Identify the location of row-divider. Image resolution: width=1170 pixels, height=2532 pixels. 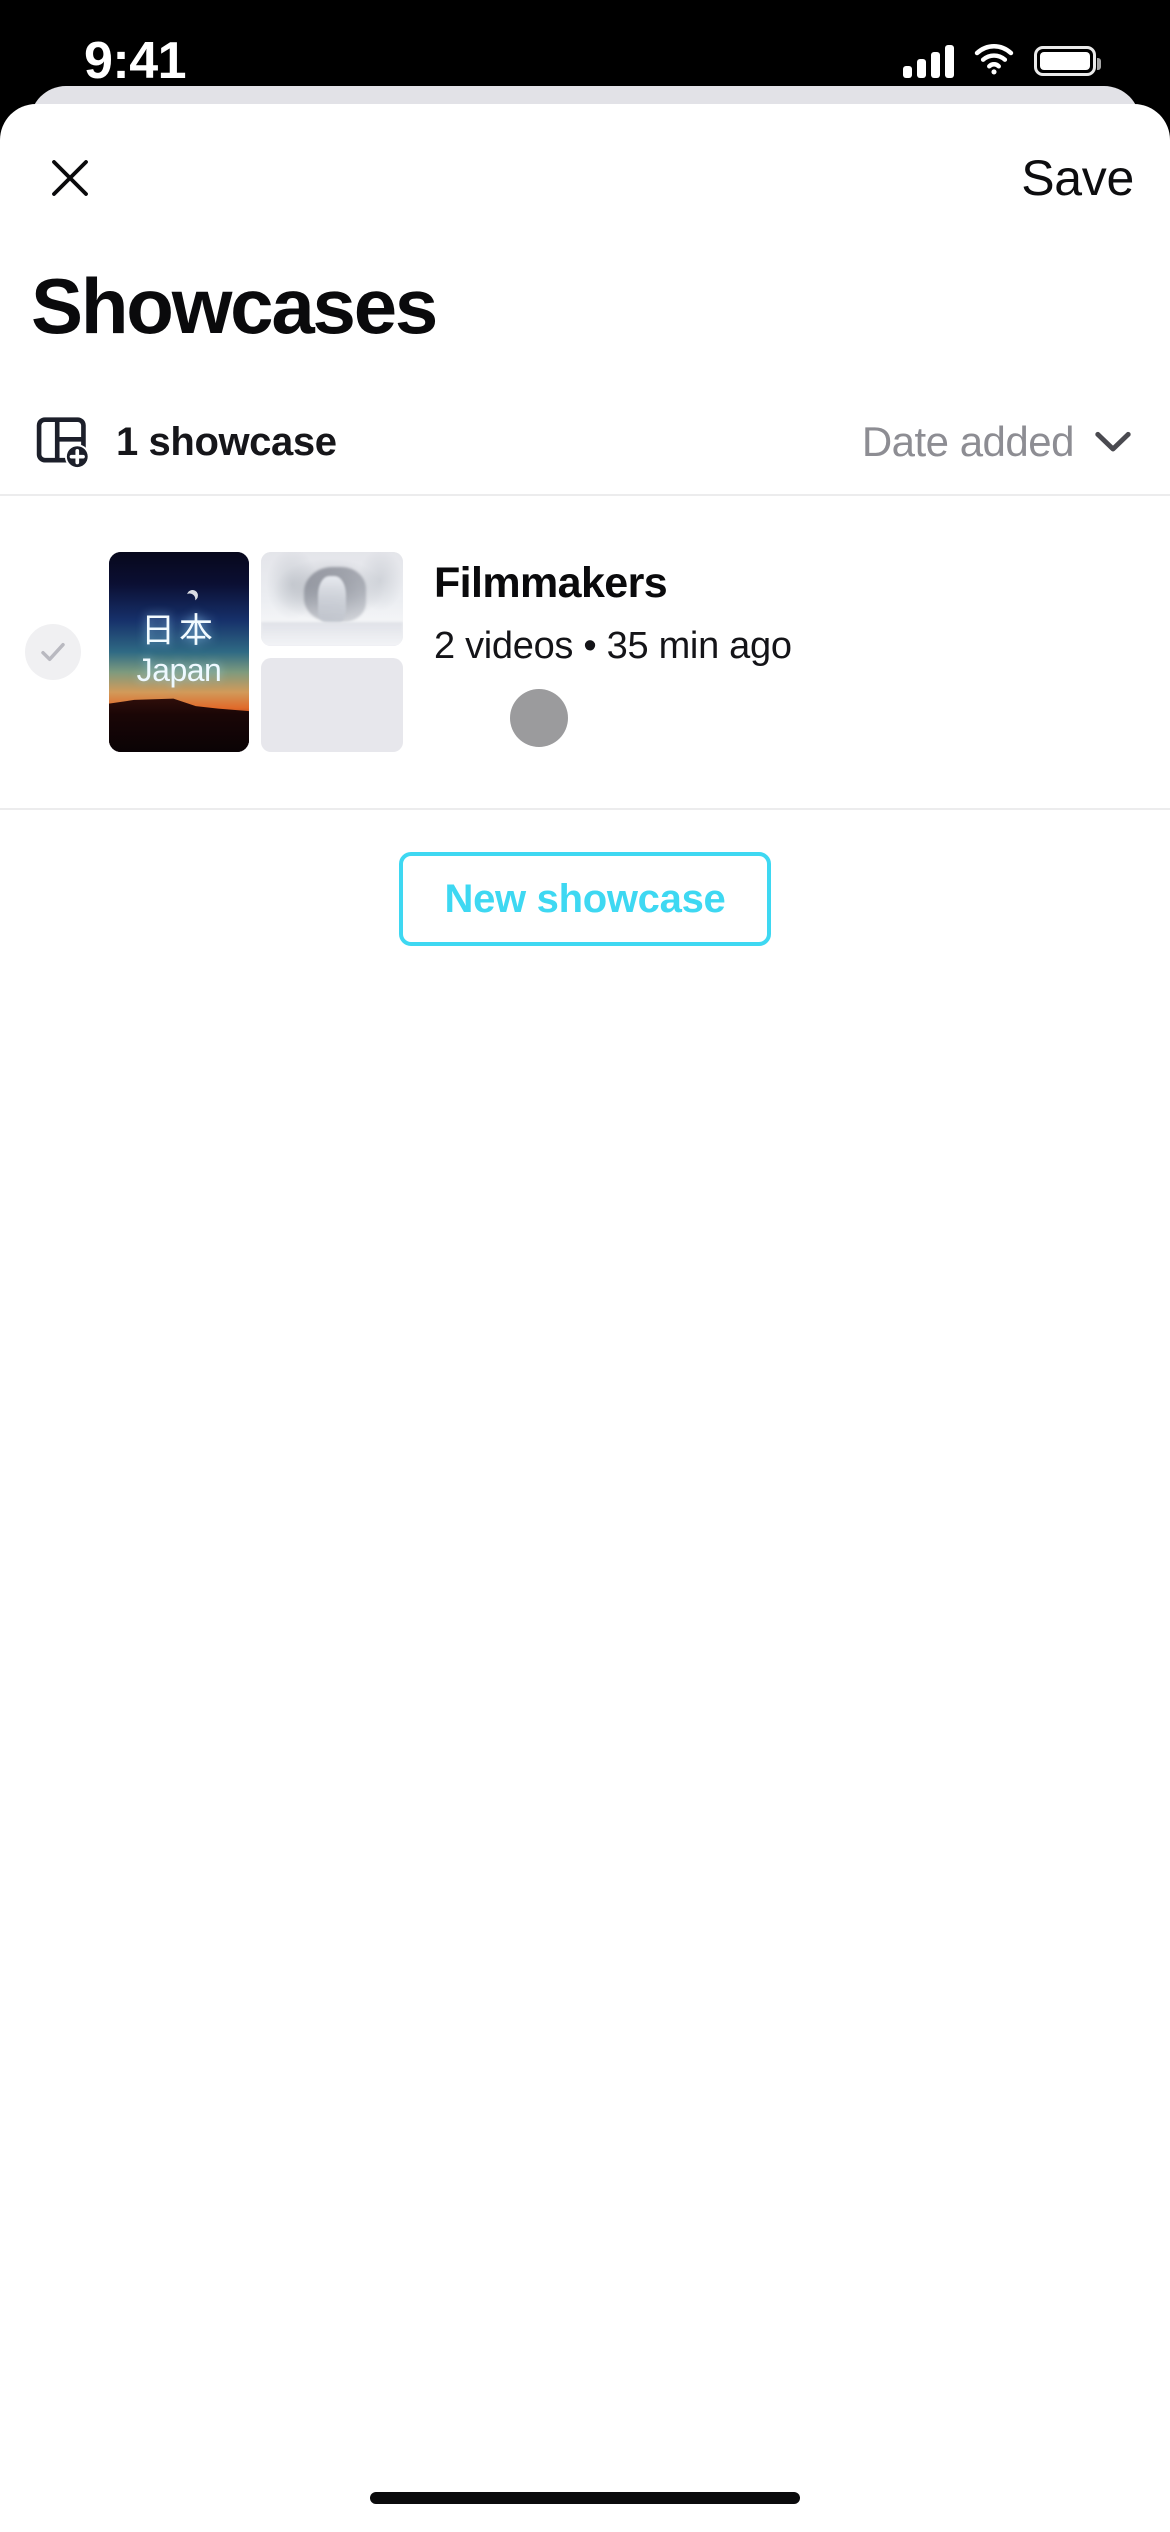
(585, 809).